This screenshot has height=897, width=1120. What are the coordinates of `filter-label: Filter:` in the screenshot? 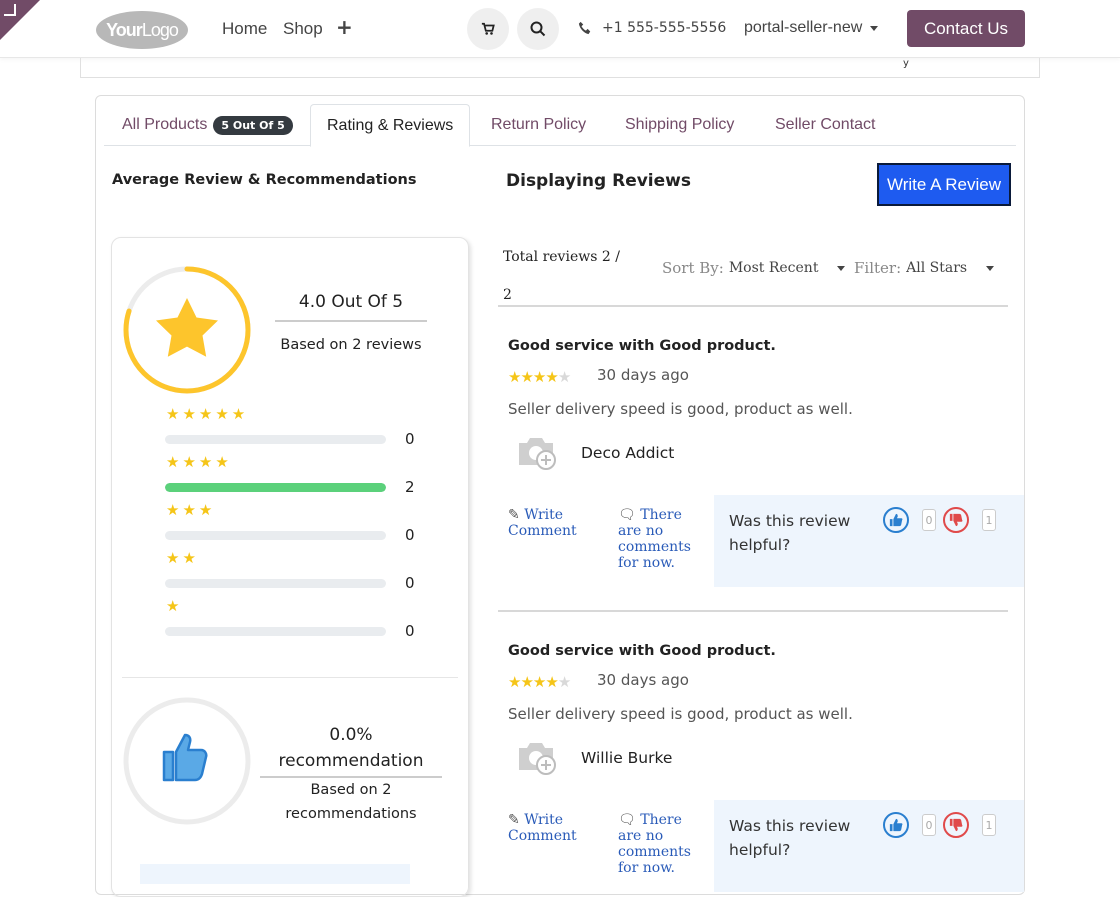 It's located at (878, 268).